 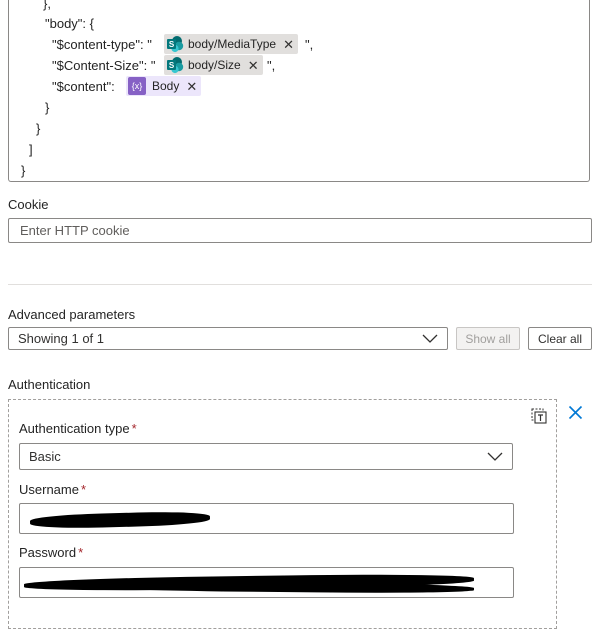 I want to click on dynamic-content-token-size: S body/Size ✕, so click(x=213, y=65).